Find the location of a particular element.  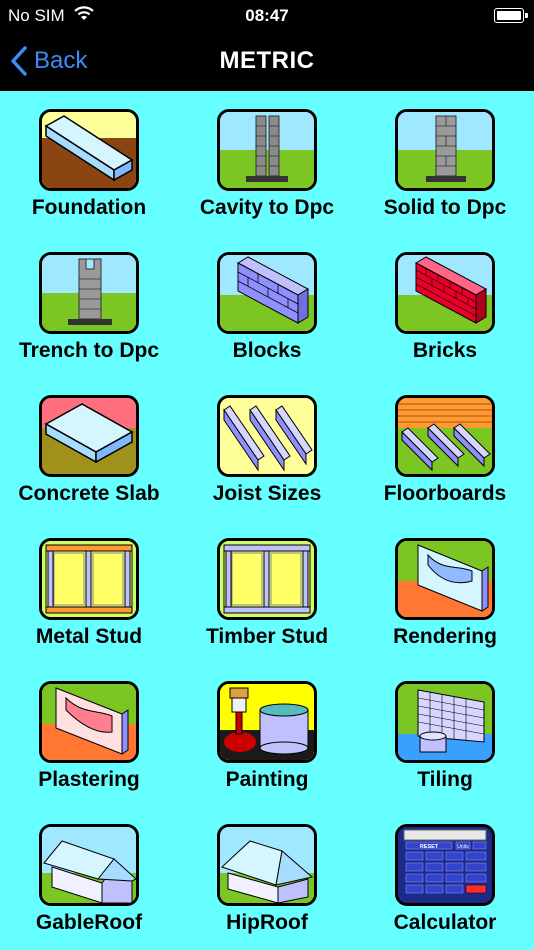

menu-item-foundation: Foundation is located at coordinates (89, 162).